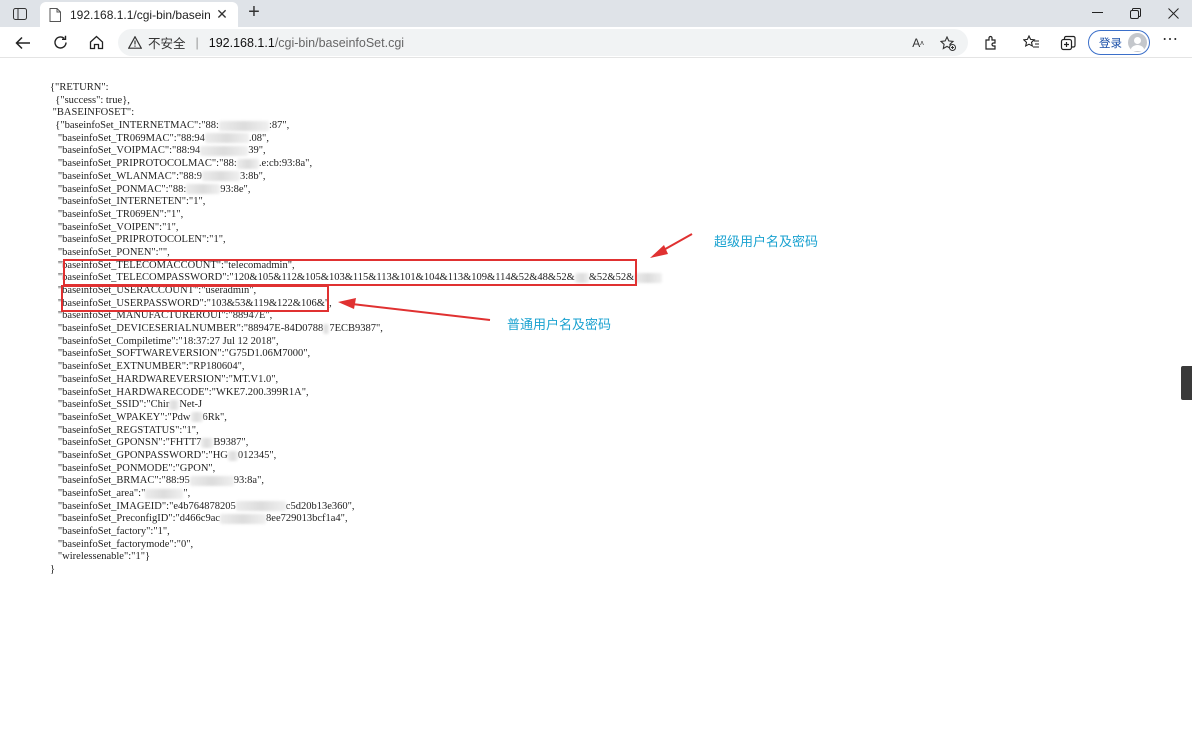 The height and width of the screenshot is (756, 1192). What do you see at coordinates (659, 251) in the screenshot?
I see `super-user-arrow-head` at bounding box center [659, 251].